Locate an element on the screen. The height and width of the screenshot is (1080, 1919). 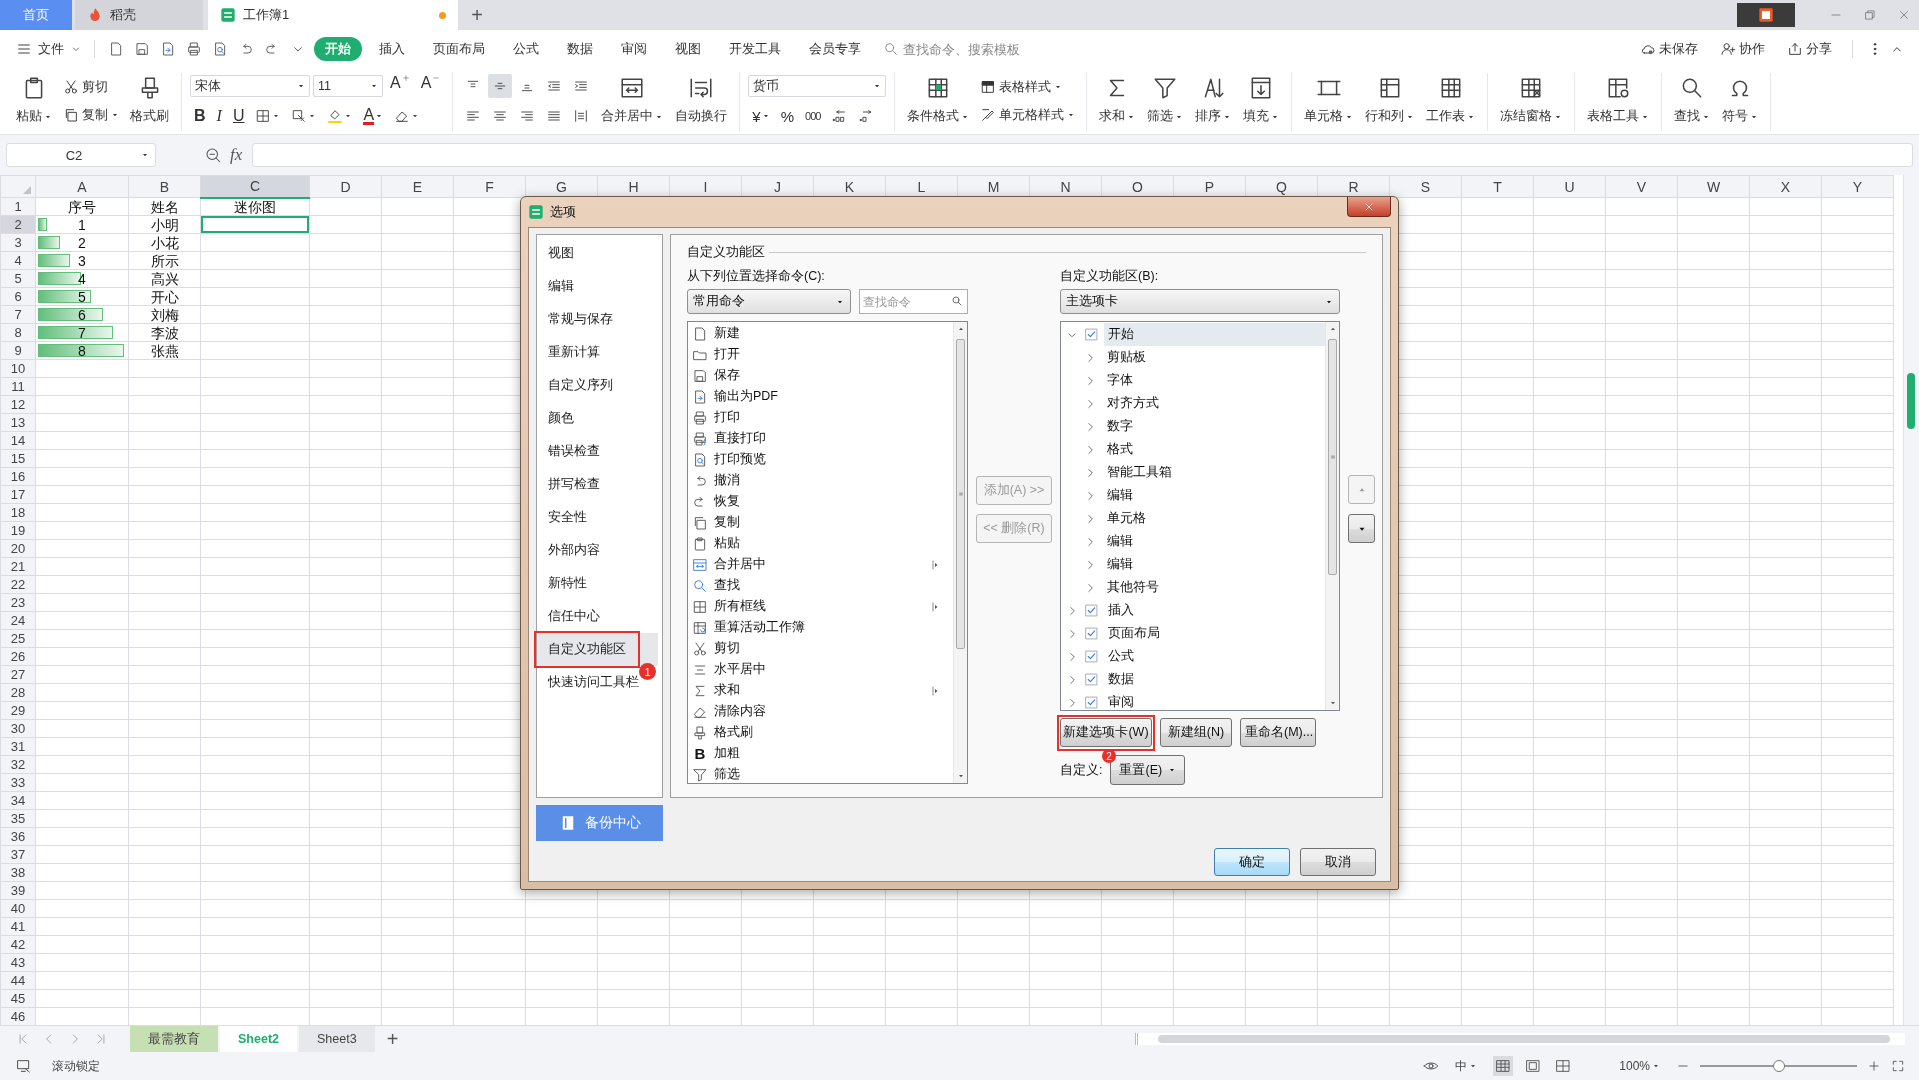
ribbon-button: 筛选 is located at coordinates (1165, 101).